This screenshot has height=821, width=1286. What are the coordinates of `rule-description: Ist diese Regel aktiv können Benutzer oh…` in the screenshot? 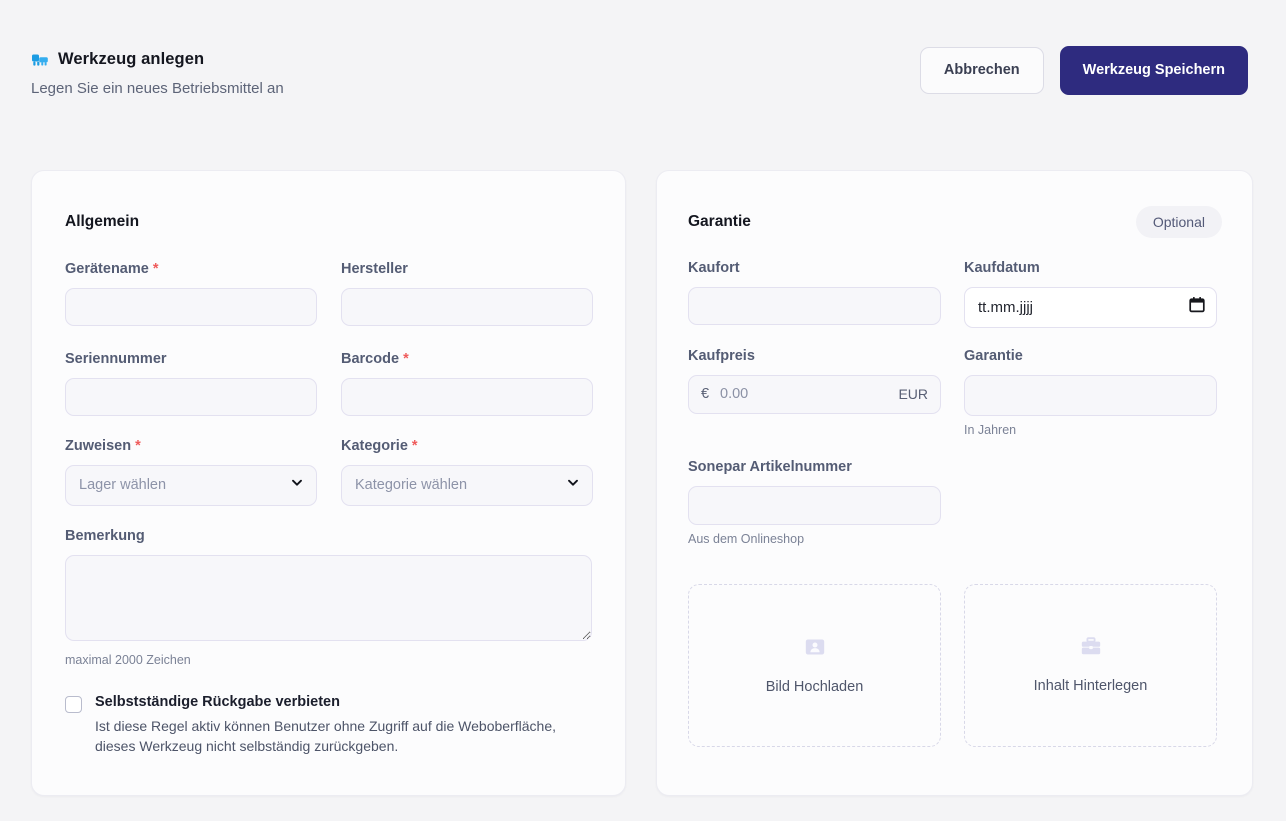 It's located at (325, 736).